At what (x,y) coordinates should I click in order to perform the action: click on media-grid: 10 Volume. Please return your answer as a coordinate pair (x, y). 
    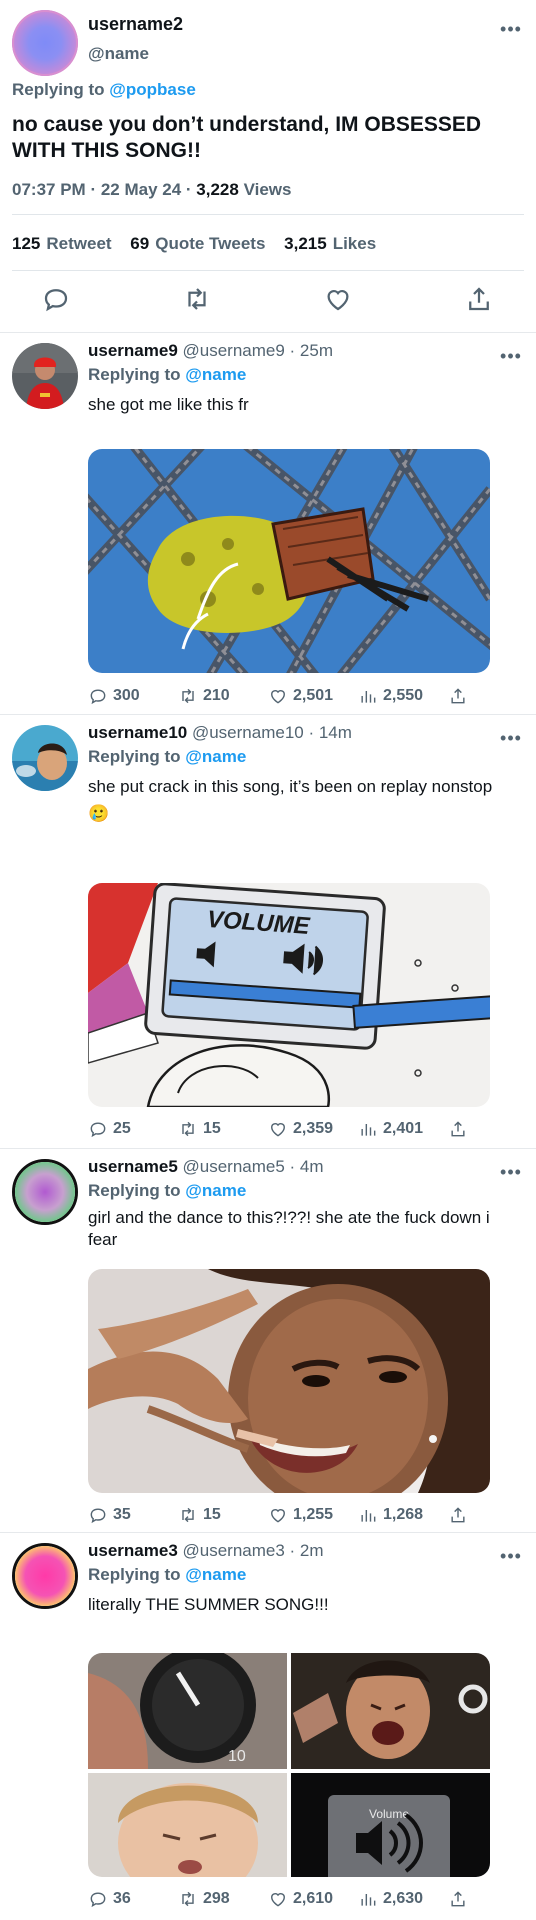
    Looking at the image, I should click on (289, 1765).